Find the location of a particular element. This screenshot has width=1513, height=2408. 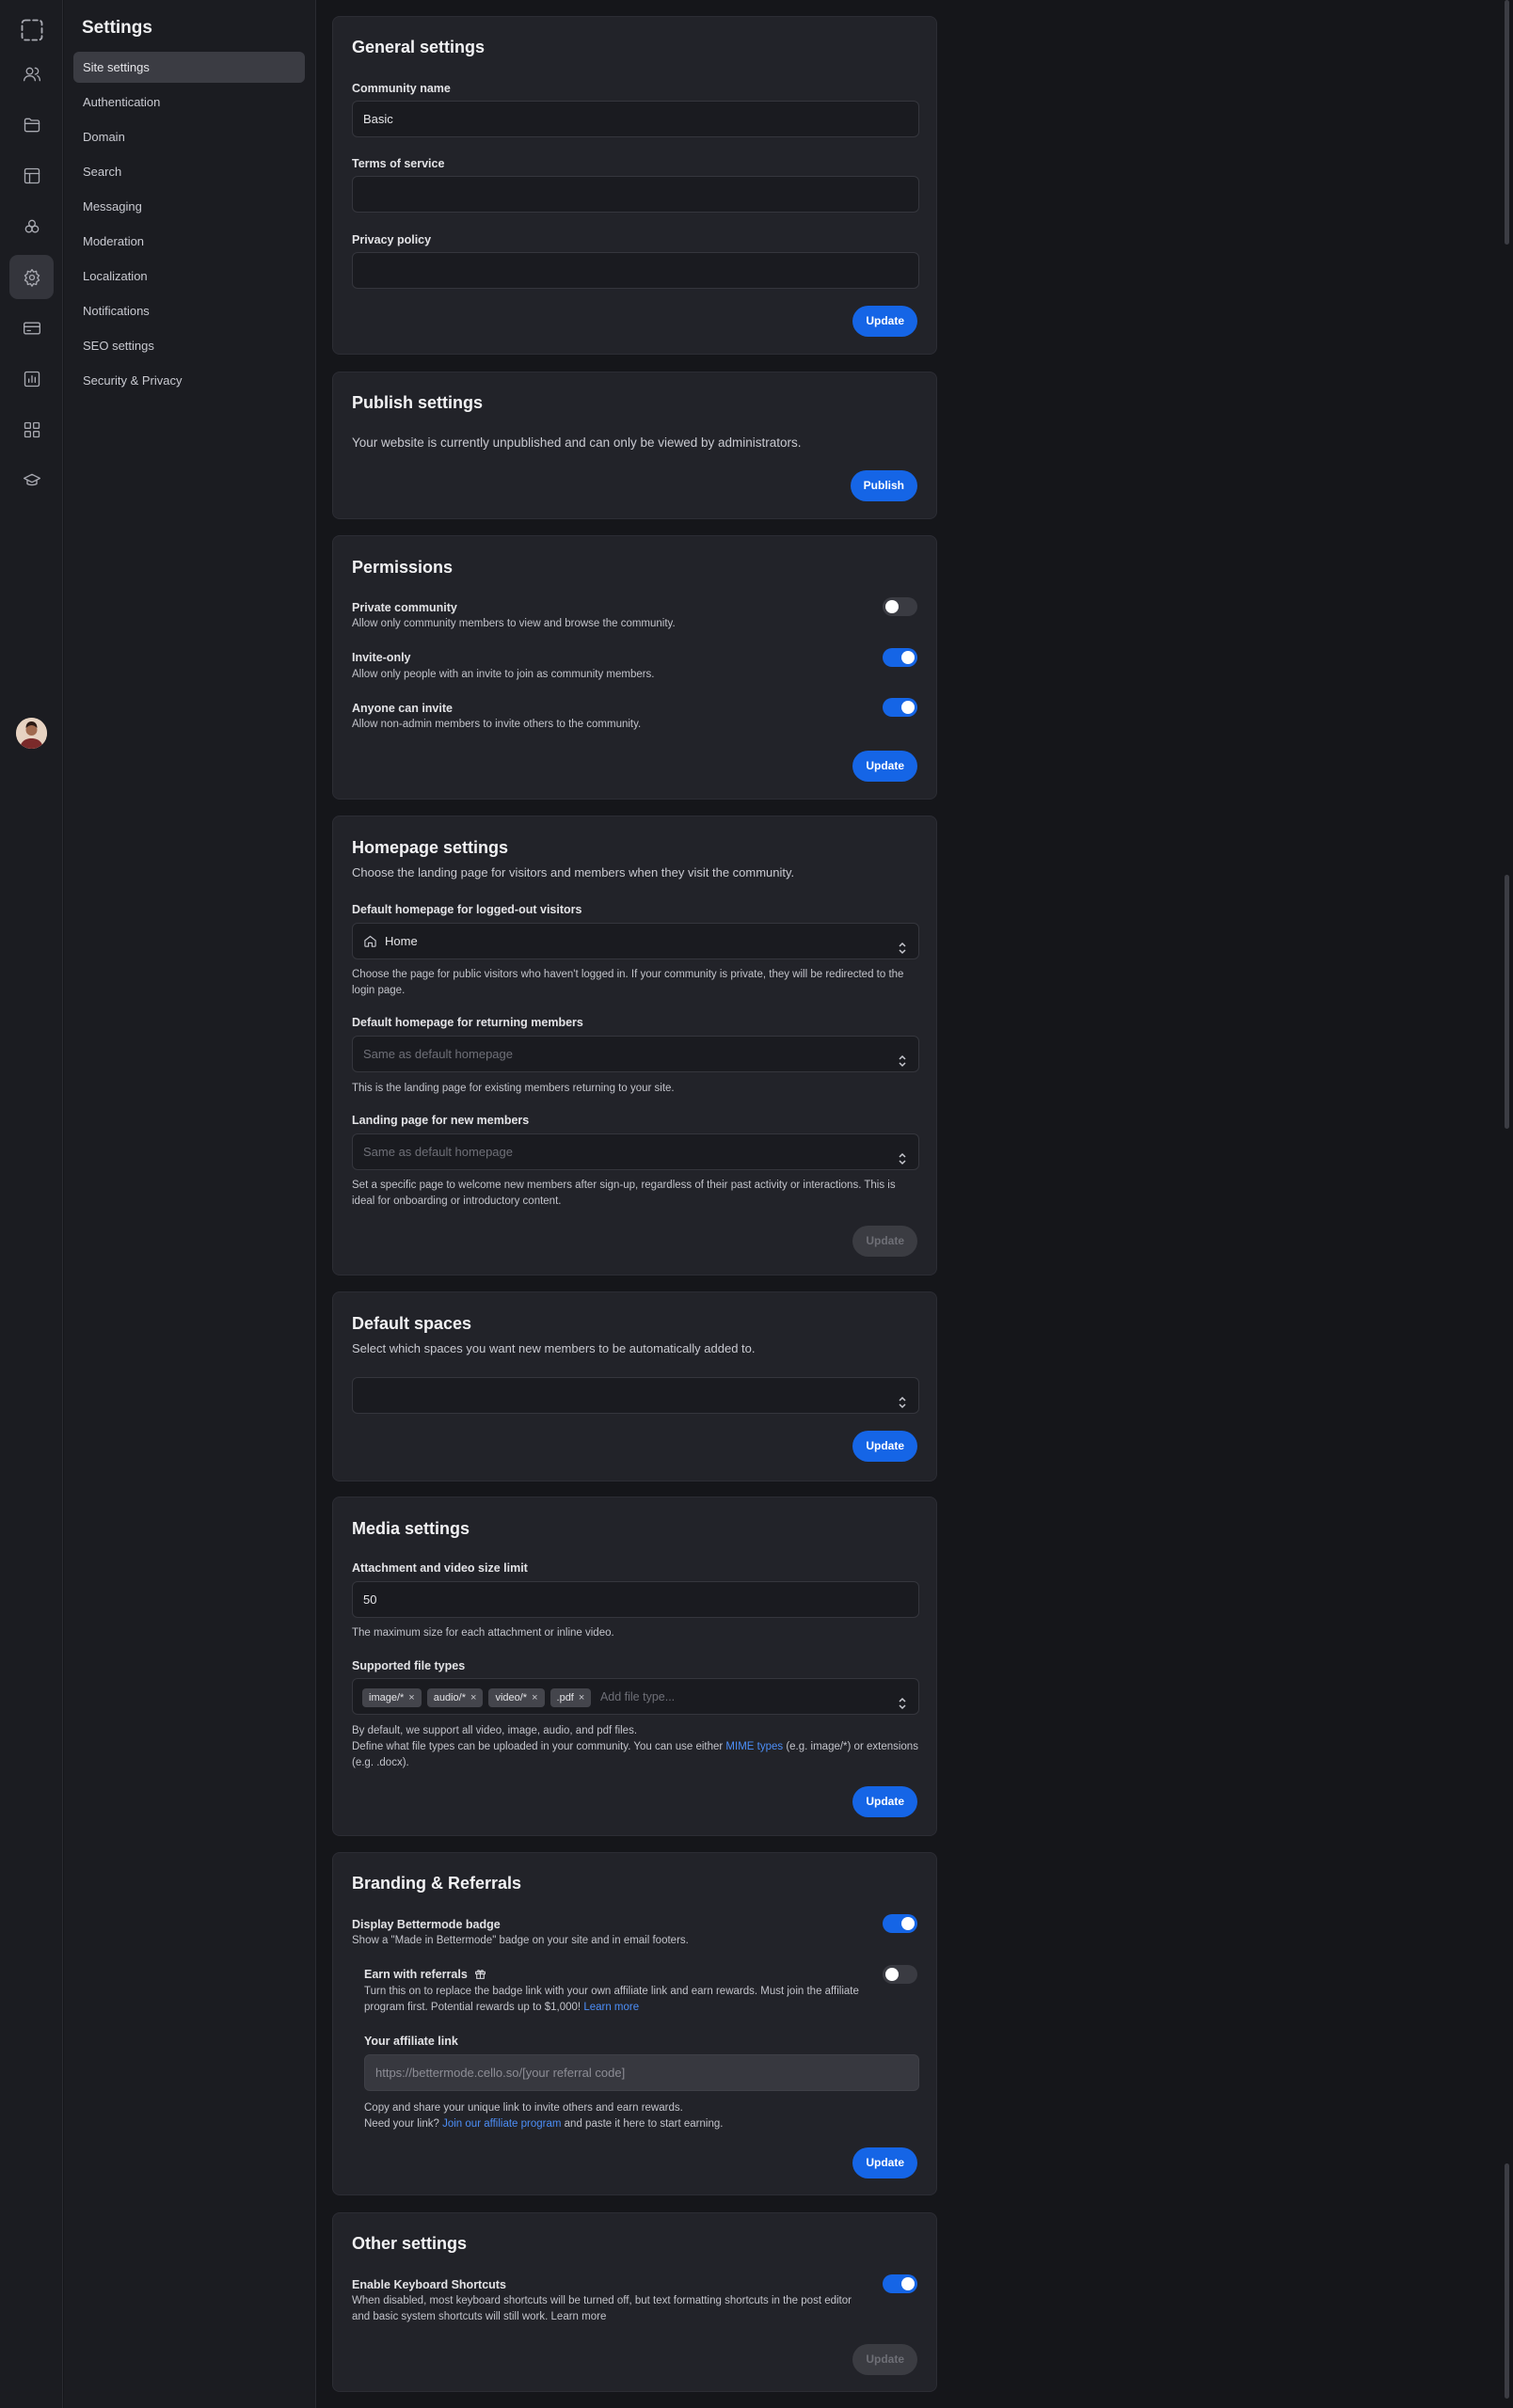

size-limit-label: Attachment and video size limit is located at coordinates (440, 1568).